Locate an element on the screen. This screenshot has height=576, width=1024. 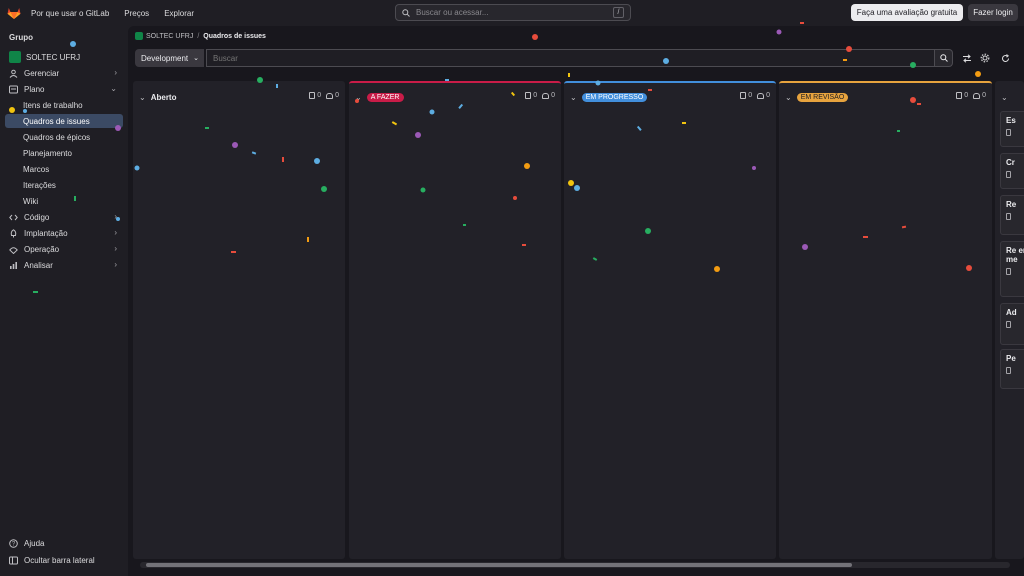
scrollbar-thumb is located at coordinates (499, 565).